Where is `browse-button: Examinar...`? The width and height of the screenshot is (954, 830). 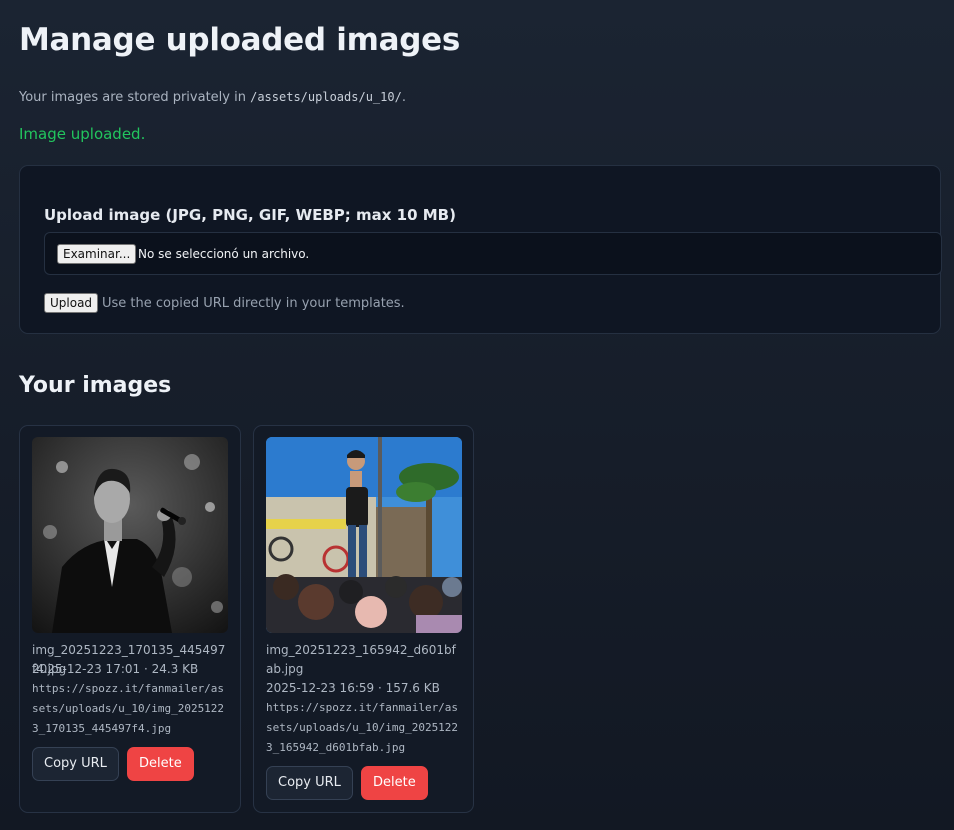 browse-button: Examinar... is located at coordinates (97, 254).